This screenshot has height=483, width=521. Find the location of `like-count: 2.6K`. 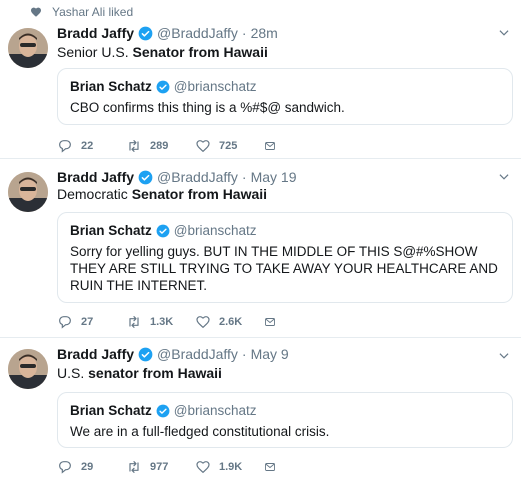

like-count: 2.6K is located at coordinates (231, 322).